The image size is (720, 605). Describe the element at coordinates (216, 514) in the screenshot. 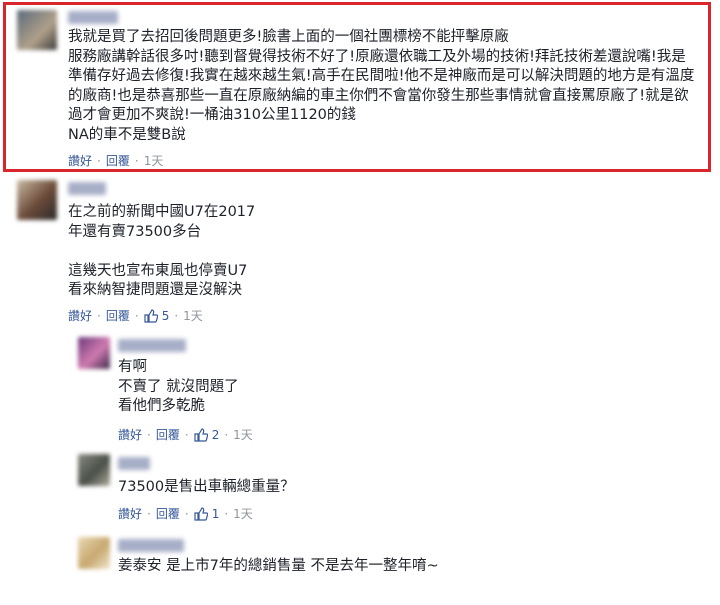

I see `like-count: 1` at that location.